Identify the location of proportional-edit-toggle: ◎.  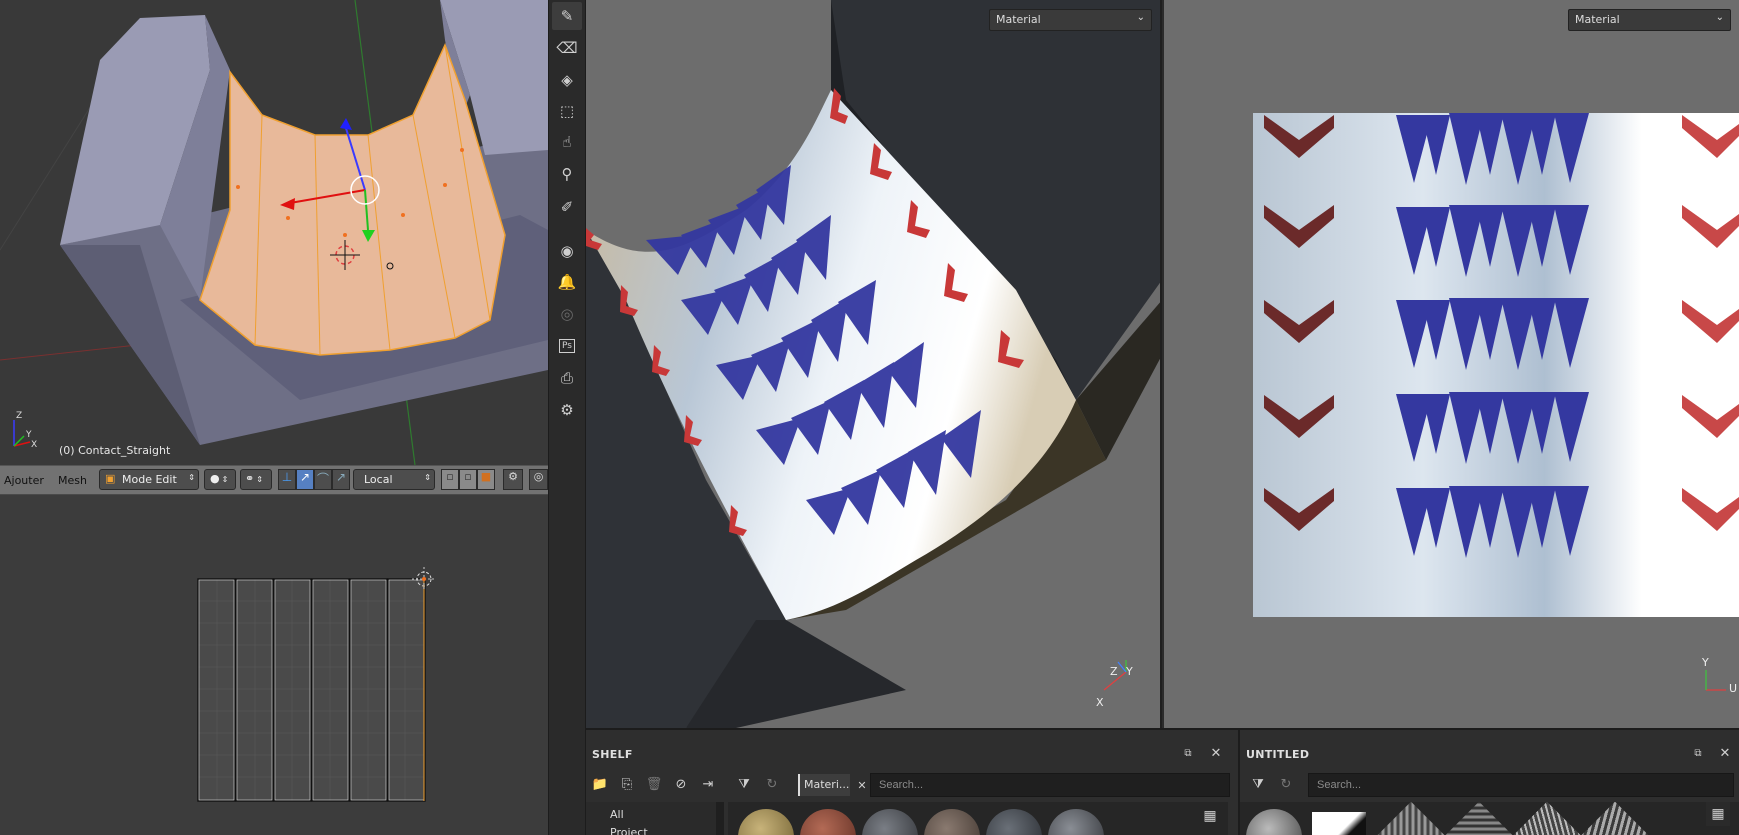
(538, 479).